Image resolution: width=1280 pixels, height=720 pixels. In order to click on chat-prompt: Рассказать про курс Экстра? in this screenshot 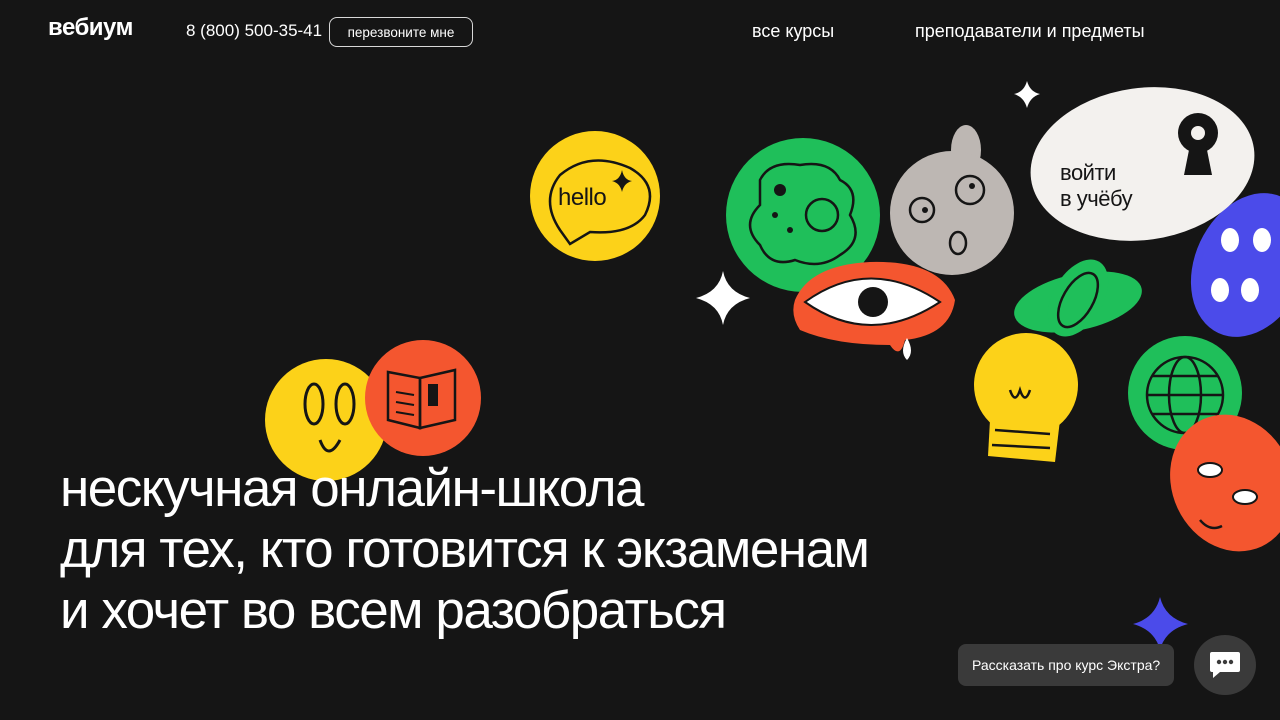, I will do `click(1066, 665)`.